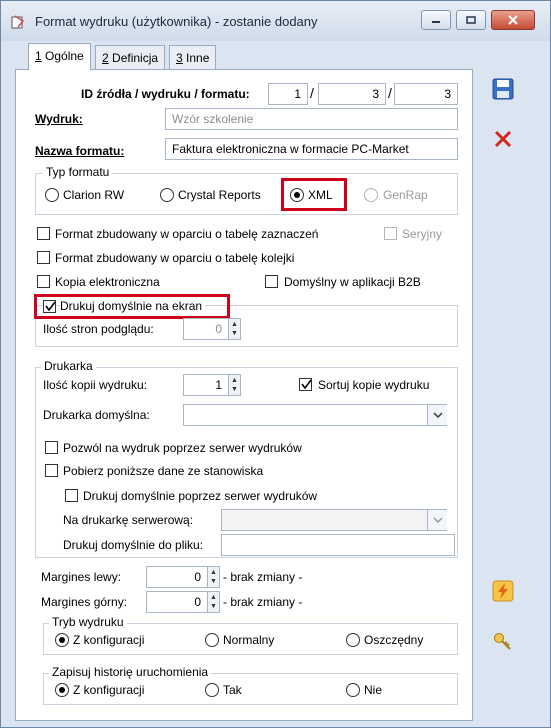 This screenshot has width=551, height=728. I want to click on checkbox-pobierz-label: Pobierz poniższe dane ze stanowiska, so click(163, 471).